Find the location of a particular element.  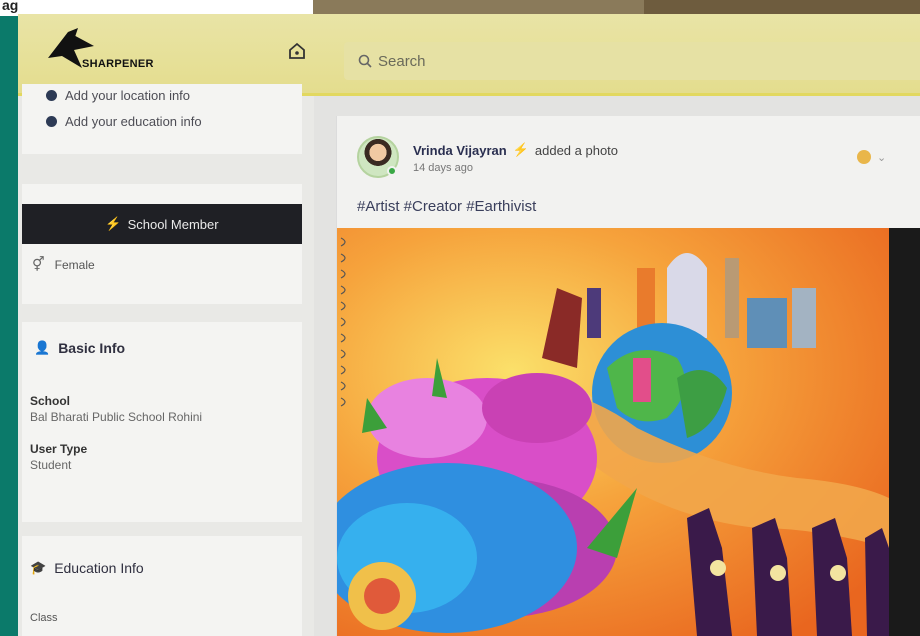

chevron-down-icon: ⌄ is located at coordinates (882, 157).